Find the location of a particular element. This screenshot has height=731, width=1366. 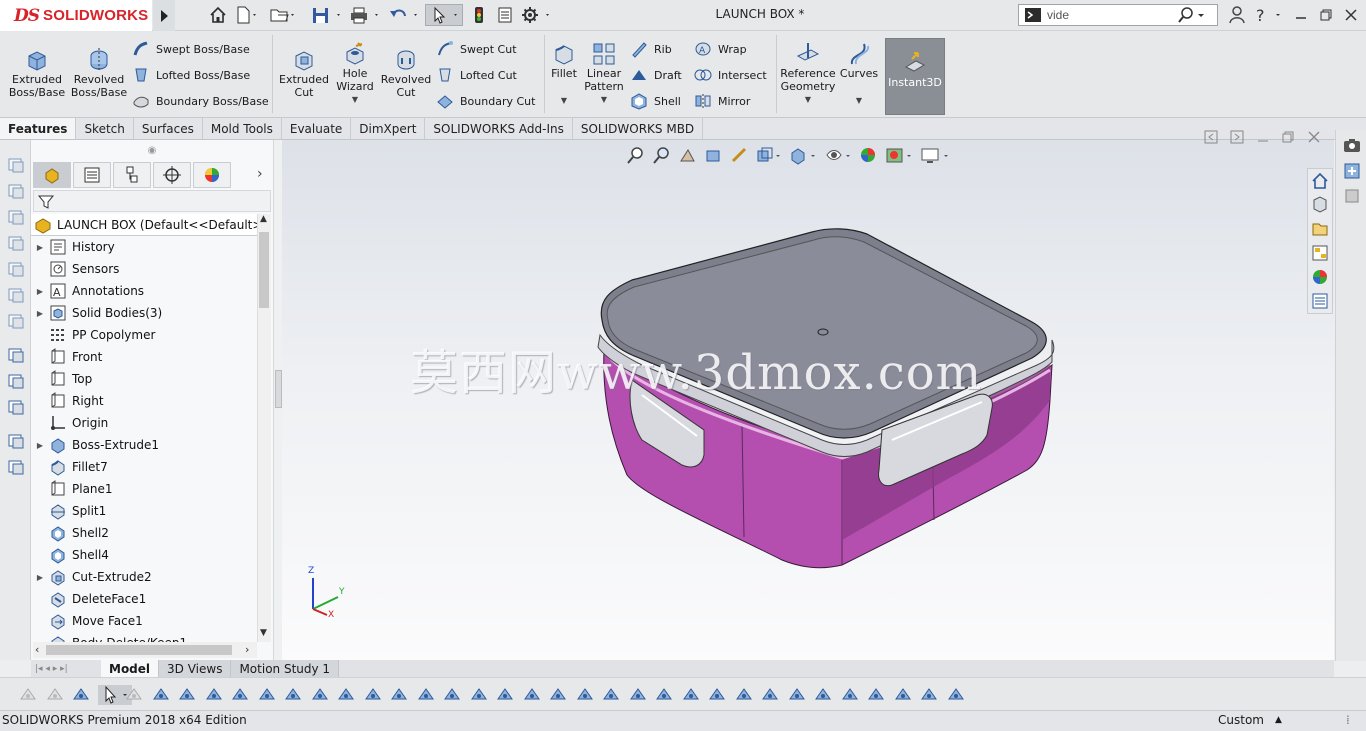

solidworks-logo: DS SOLIDWORKS is located at coordinates (76, 15).